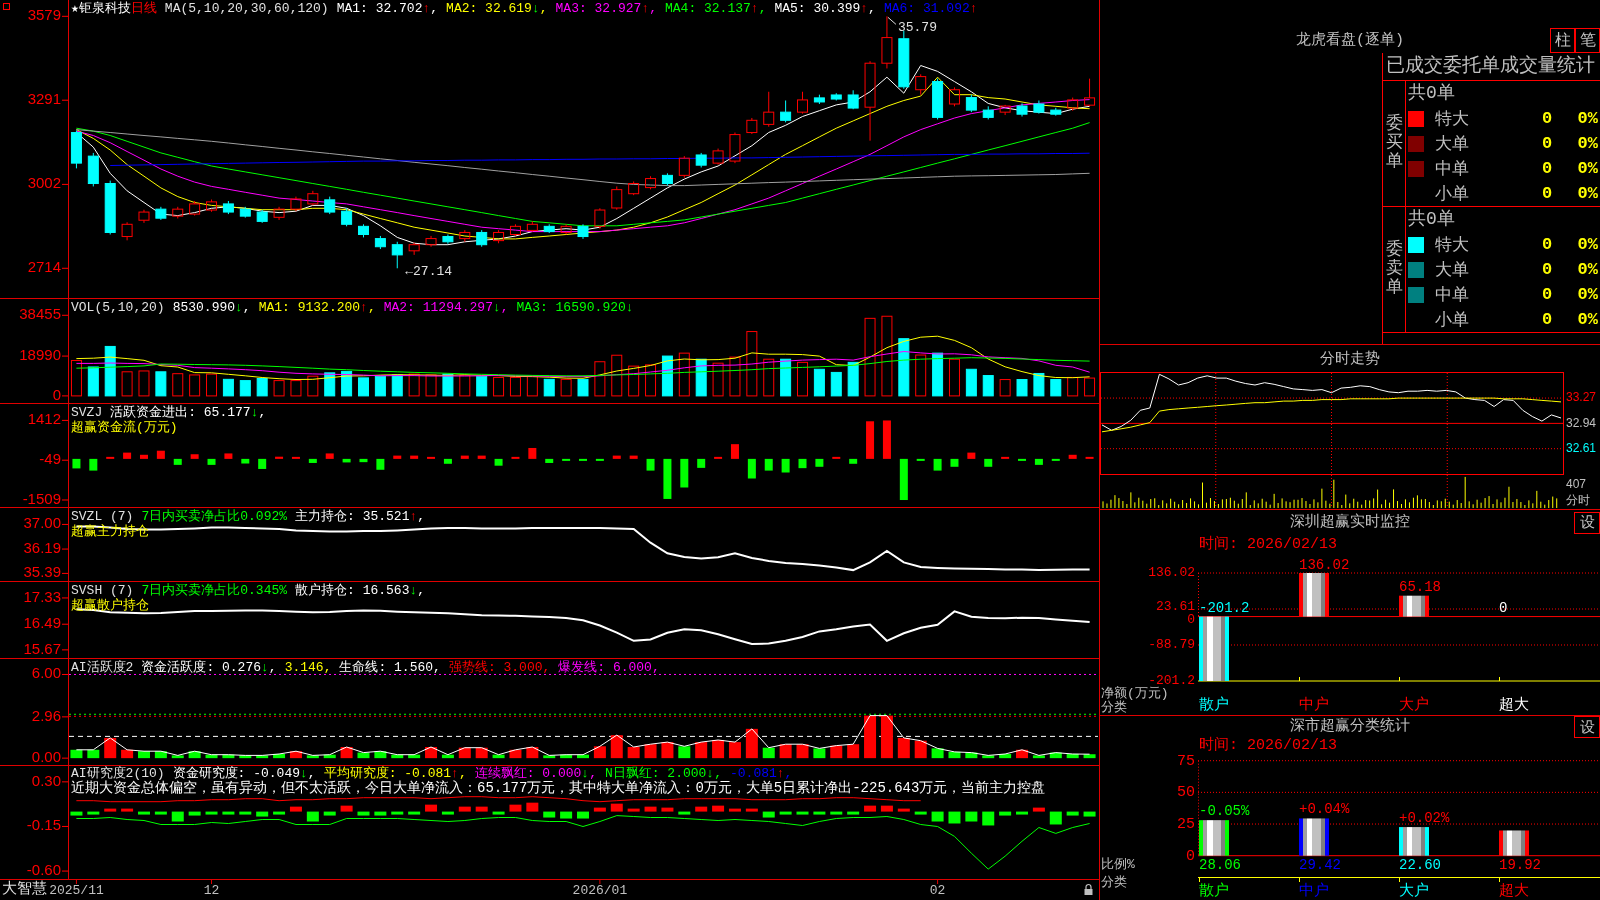 The height and width of the screenshot is (900, 1600). What do you see at coordinates (1175, 606) in the screenshot?
I see `axis-label: 23.61` at bounding box center [1175, 606].